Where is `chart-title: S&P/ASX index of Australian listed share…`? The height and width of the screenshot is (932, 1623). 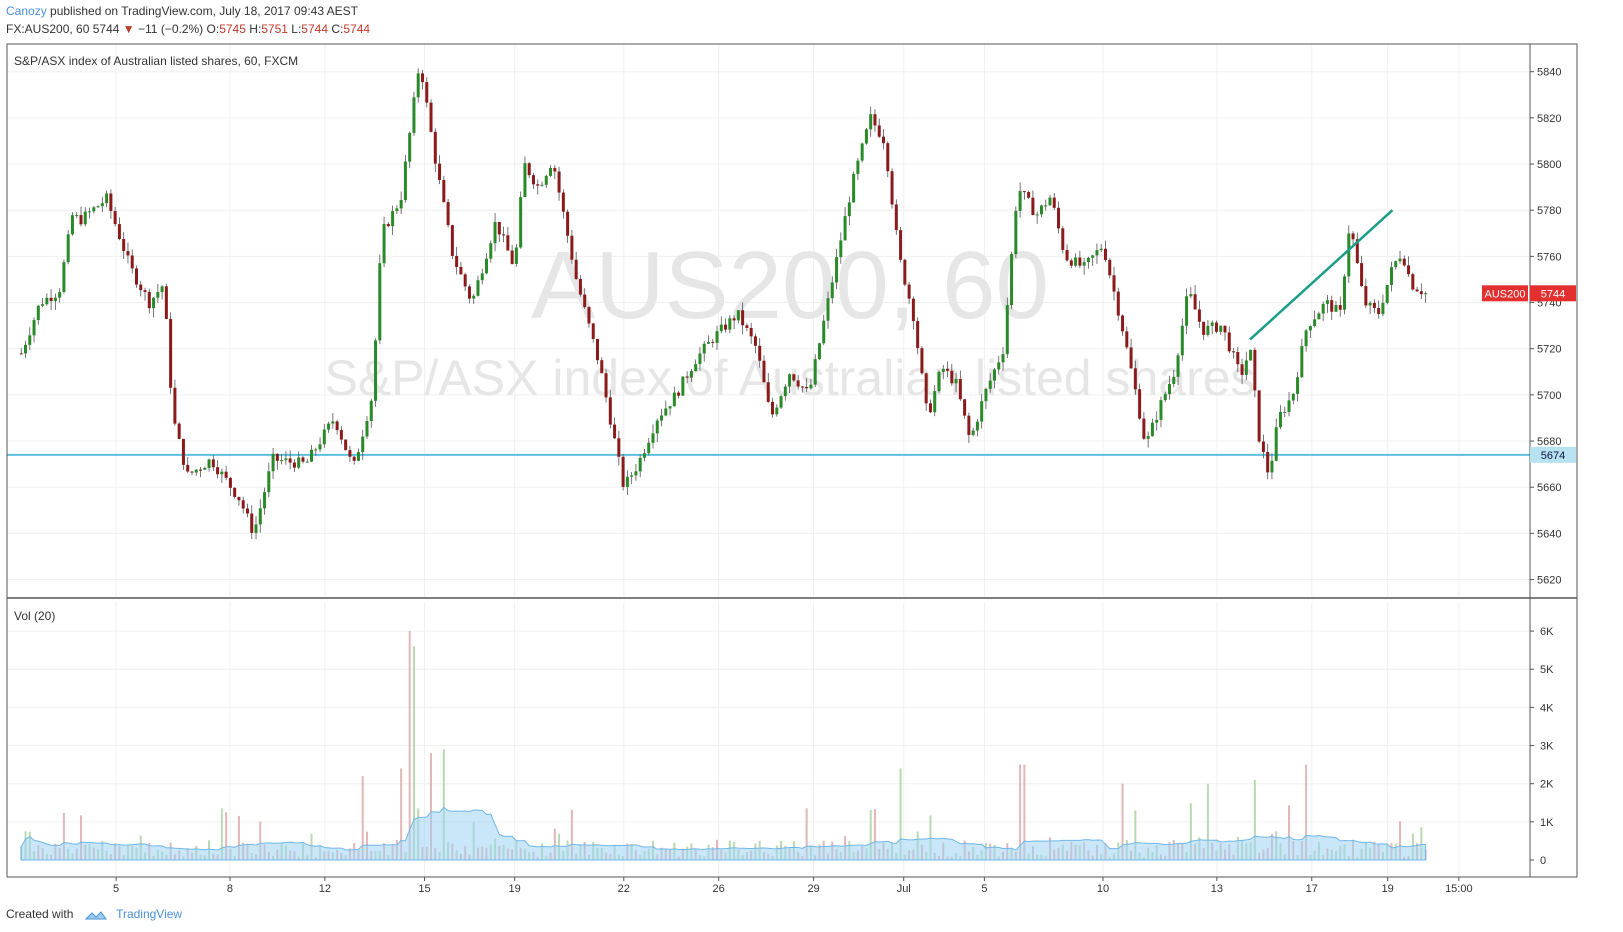
chart-title: S&P/ASX index of Australian listed share… is located at coordinates (156, 61).